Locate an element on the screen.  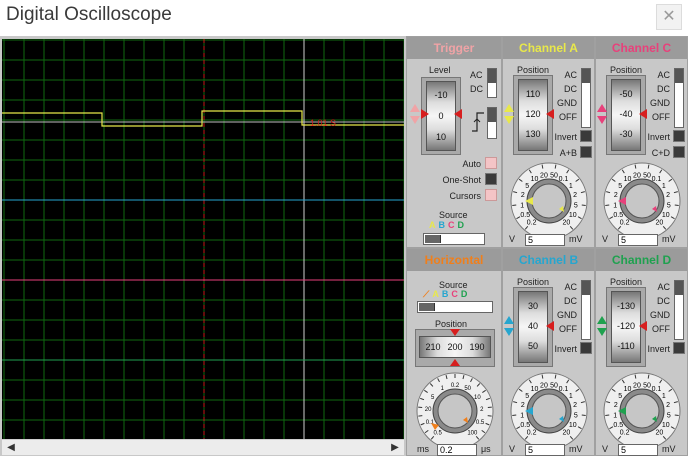
edge-slider is located at coordinates (492, 123).